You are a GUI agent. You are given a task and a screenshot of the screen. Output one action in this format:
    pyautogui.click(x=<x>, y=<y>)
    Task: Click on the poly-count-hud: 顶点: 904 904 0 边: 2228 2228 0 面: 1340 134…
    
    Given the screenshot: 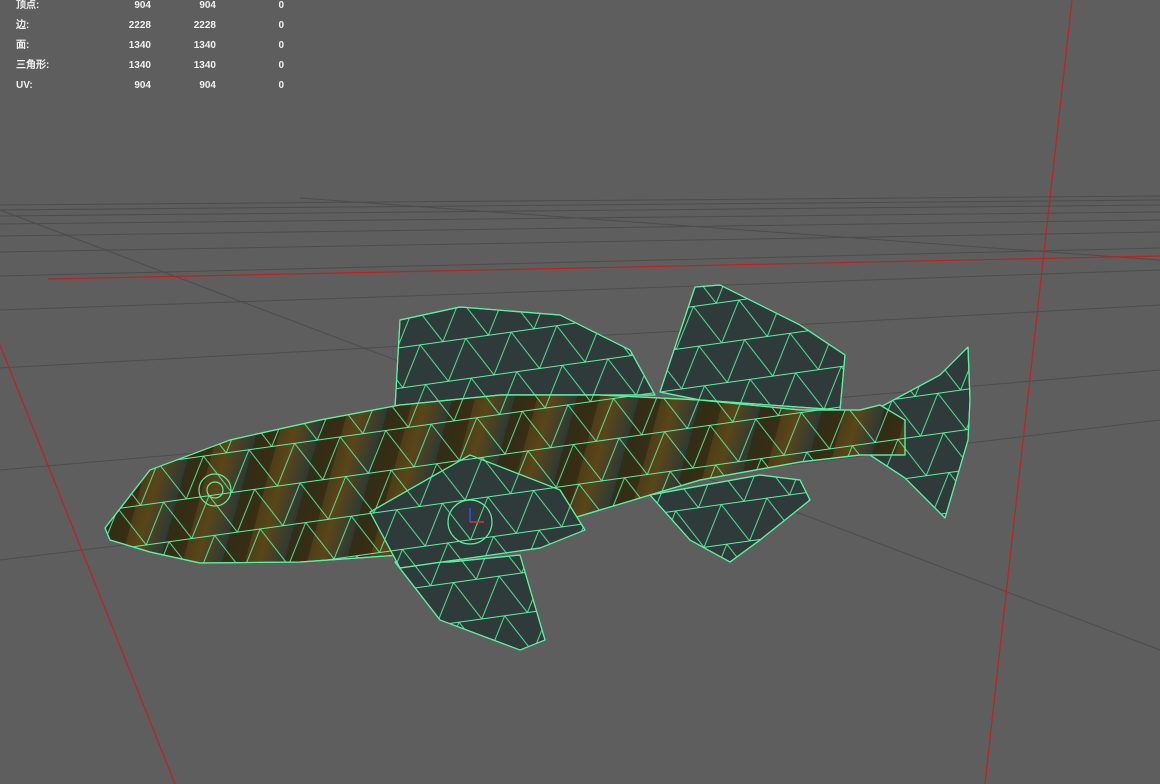 What is the action you would take?
    pyautogui.click(x=150, y=50)
    